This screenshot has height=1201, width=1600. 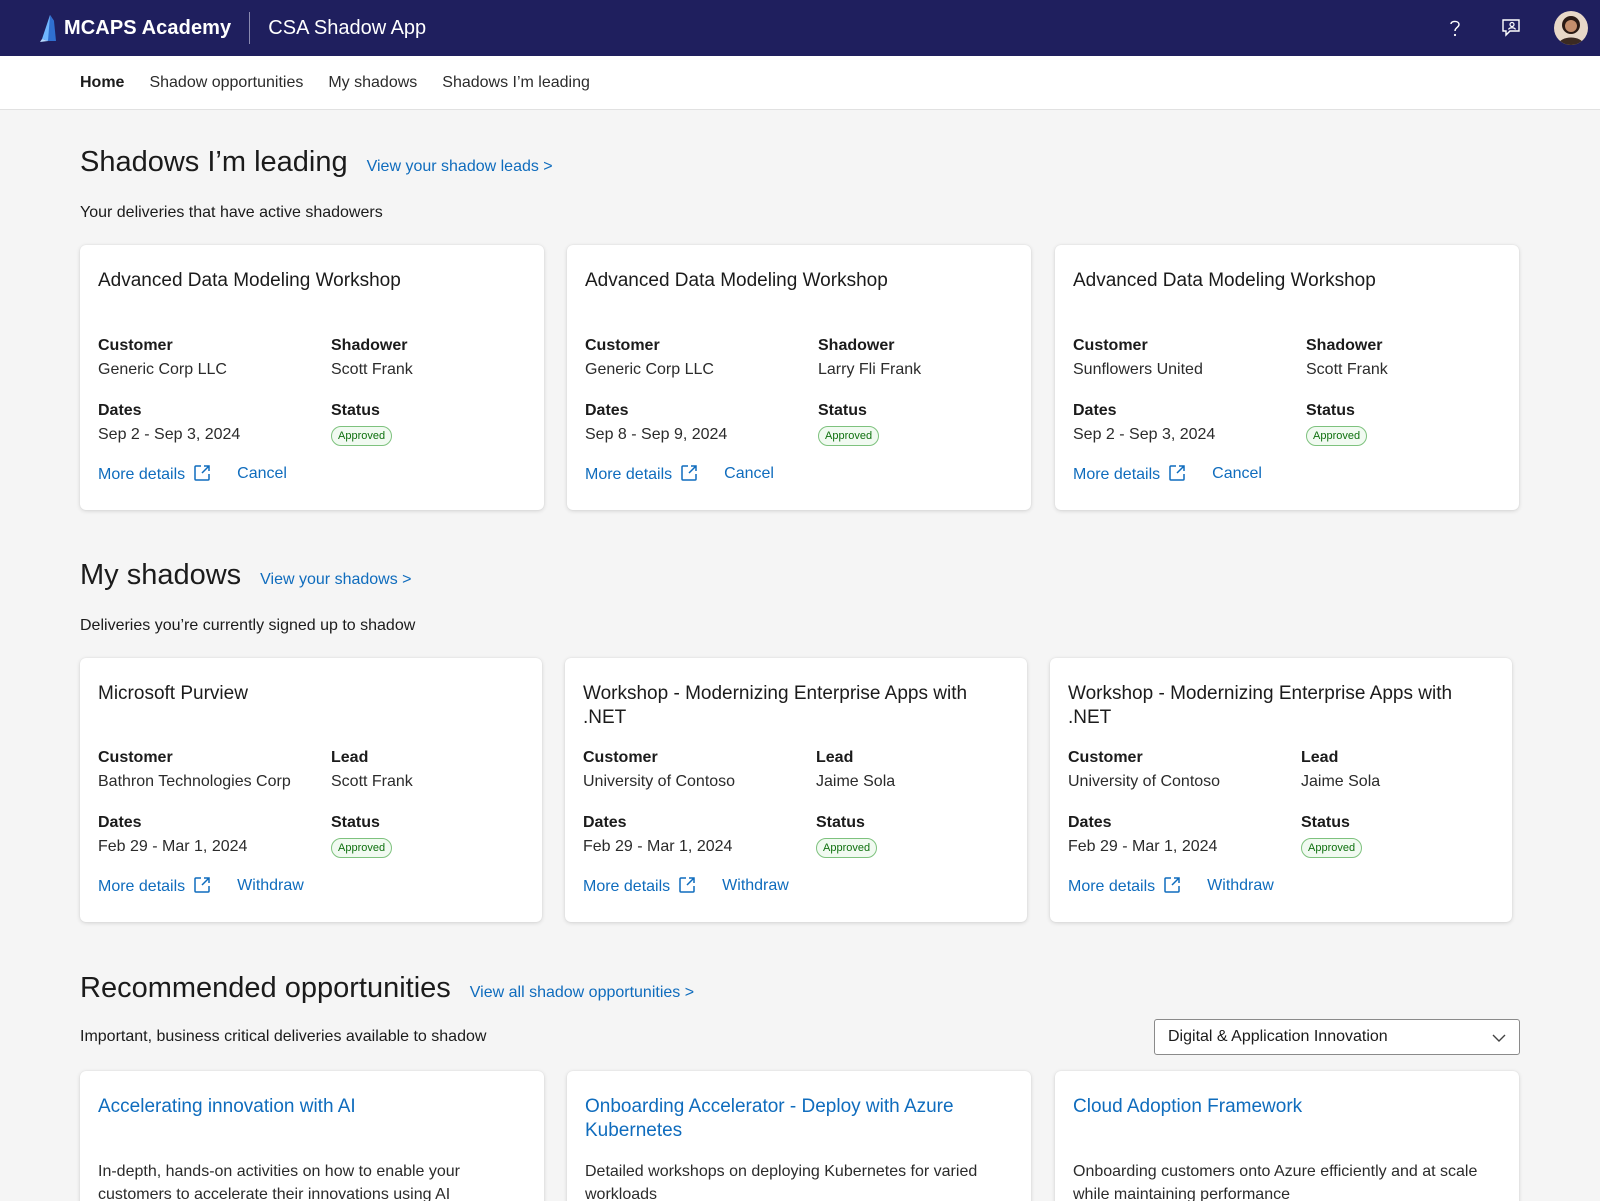 What do you see at coordinates (1138, 358) in the screenshot?
I see `customer-field: Customer Sunflowers United` at bounding box center [1138, 358].